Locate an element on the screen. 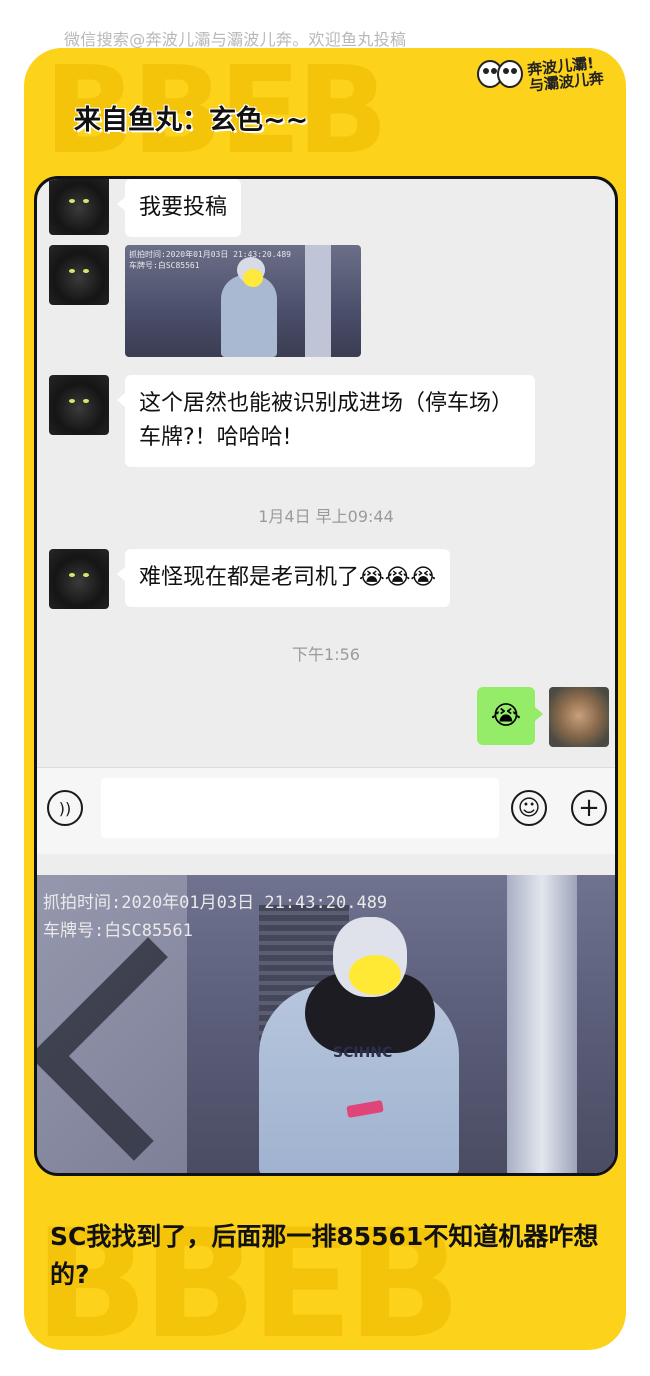  watermark-header-text: 微信搜索@奔波儿灞与灞波儿奔。欢迎鱼丸投稿 is located at coordinates (235, 39).